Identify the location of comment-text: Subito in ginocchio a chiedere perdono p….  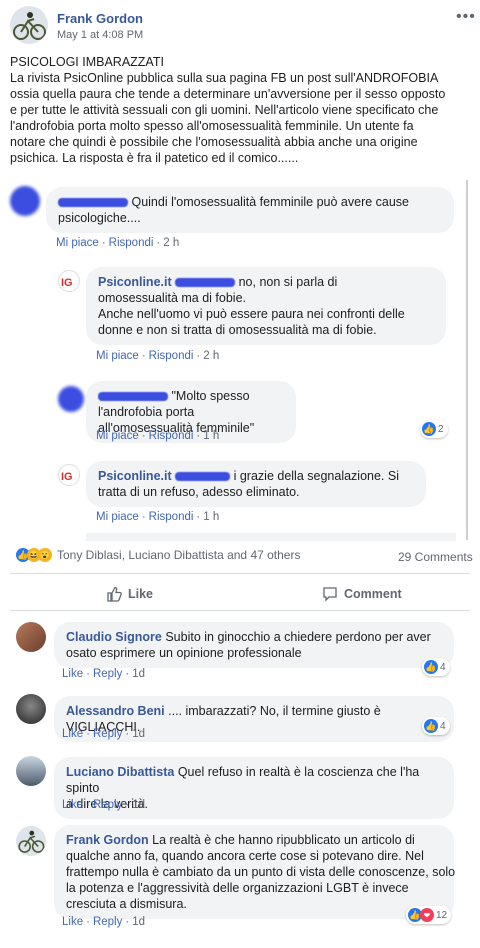
(298, 637).